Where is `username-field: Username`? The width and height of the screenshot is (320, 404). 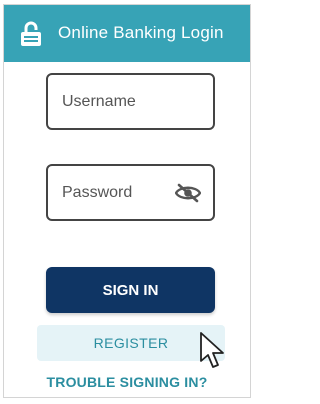
username-field: Username is located at coordinates (130, 101).